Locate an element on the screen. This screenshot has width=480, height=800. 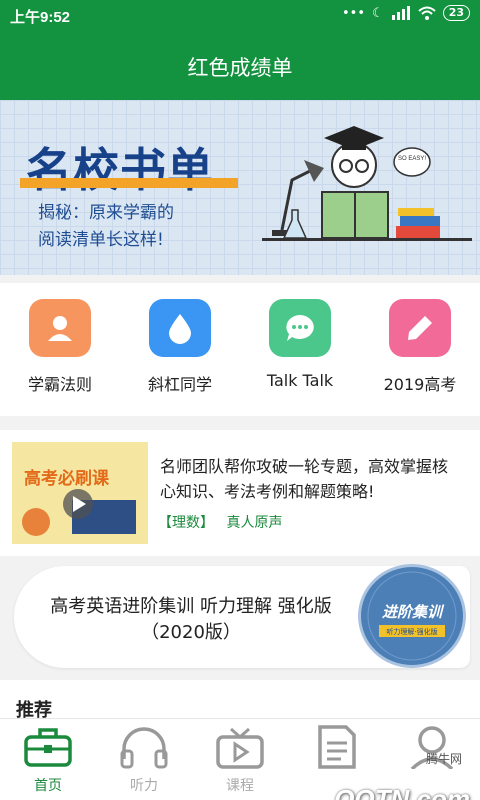
voice-tag: 真人原声 is located at coordinates (254, 523).